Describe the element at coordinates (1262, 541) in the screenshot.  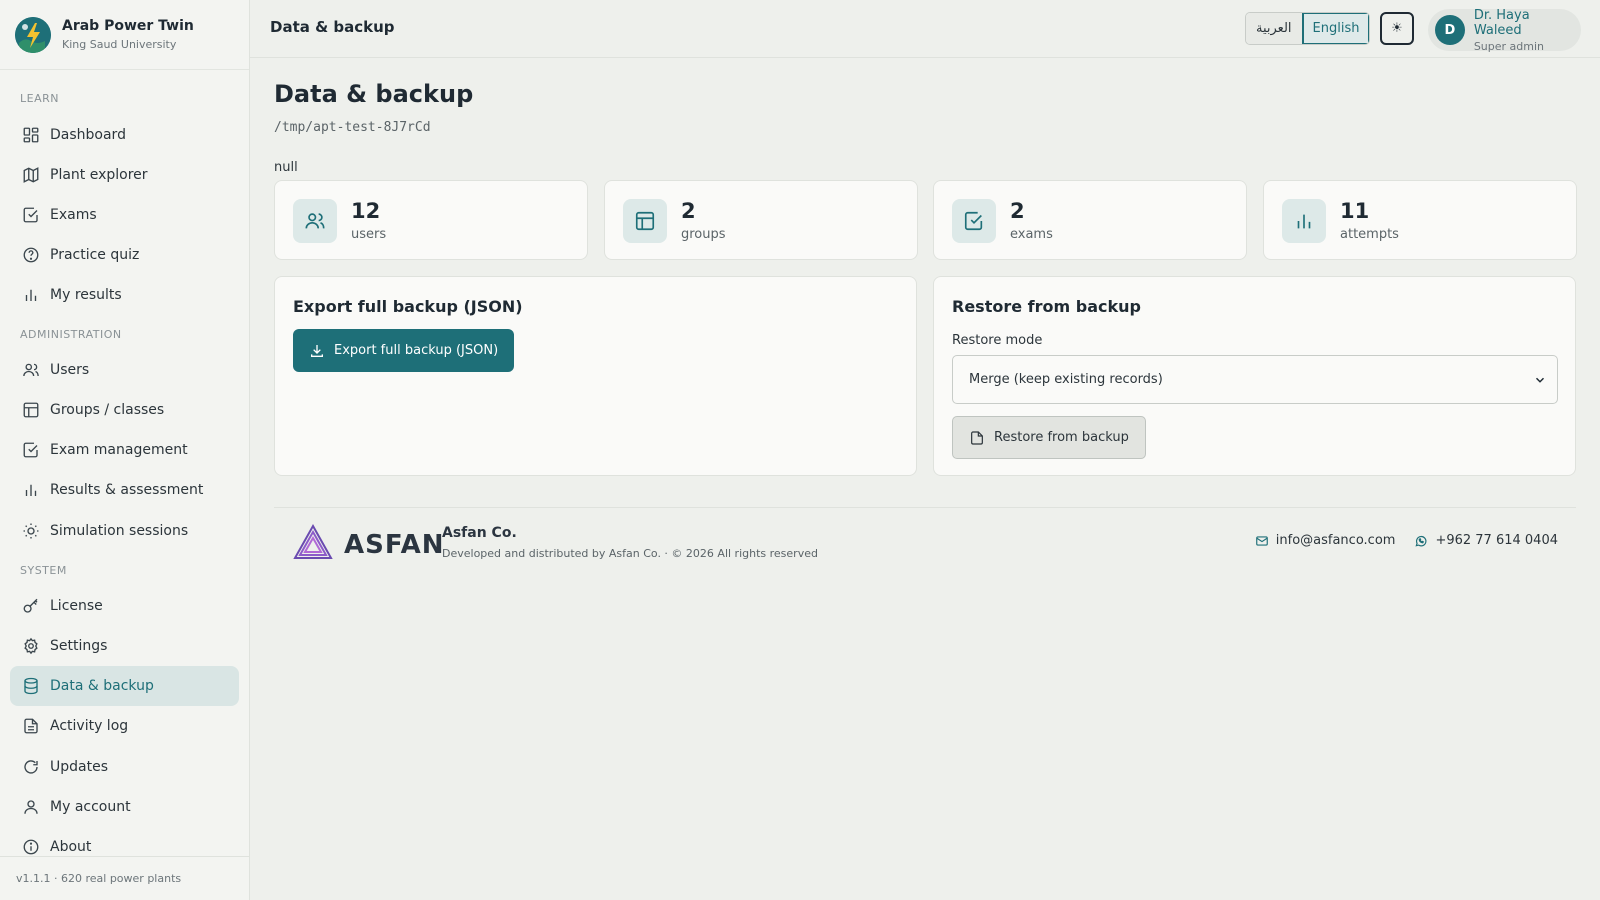
I see `mail-icon` at that location.